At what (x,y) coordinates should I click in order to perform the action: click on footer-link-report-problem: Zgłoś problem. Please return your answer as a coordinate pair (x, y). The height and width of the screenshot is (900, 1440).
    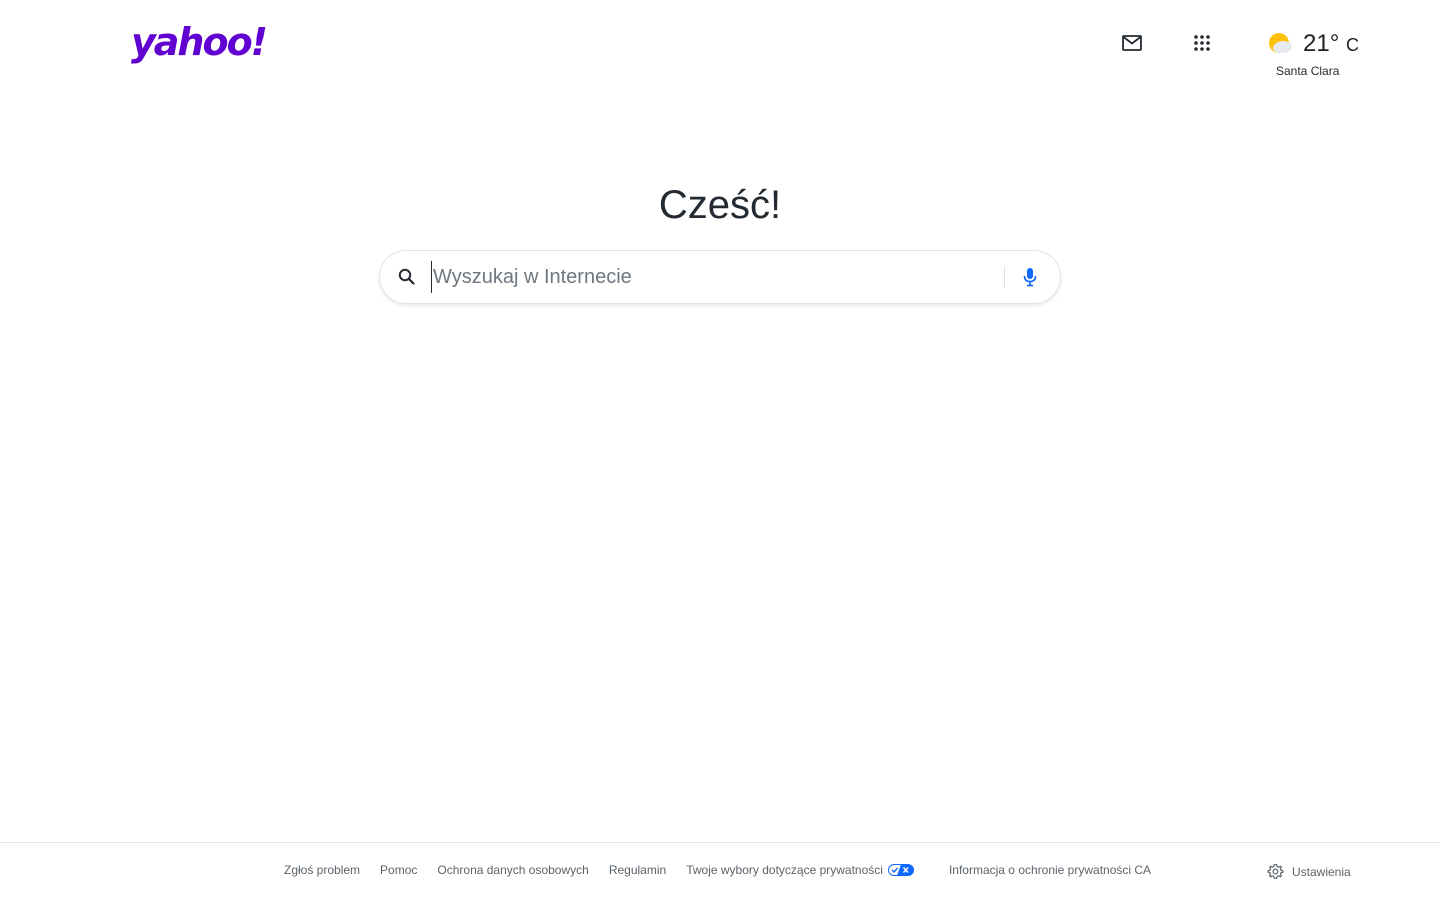
    Looking at the image, I should click on (322, 870).